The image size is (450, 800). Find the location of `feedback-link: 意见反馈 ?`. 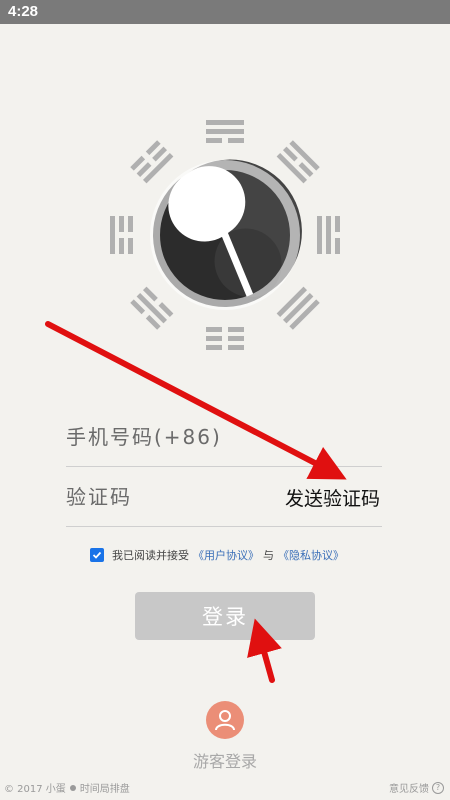

feedback-link: 意见反馈 ? is located at coordinates (416, 787).